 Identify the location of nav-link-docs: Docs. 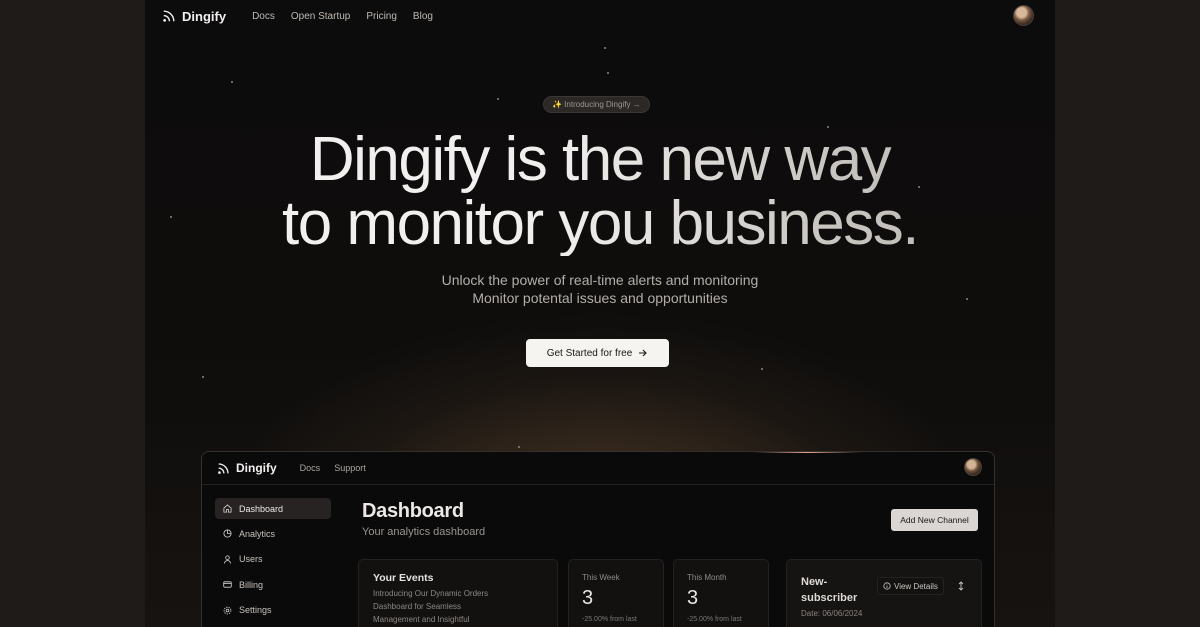
(263, 16).